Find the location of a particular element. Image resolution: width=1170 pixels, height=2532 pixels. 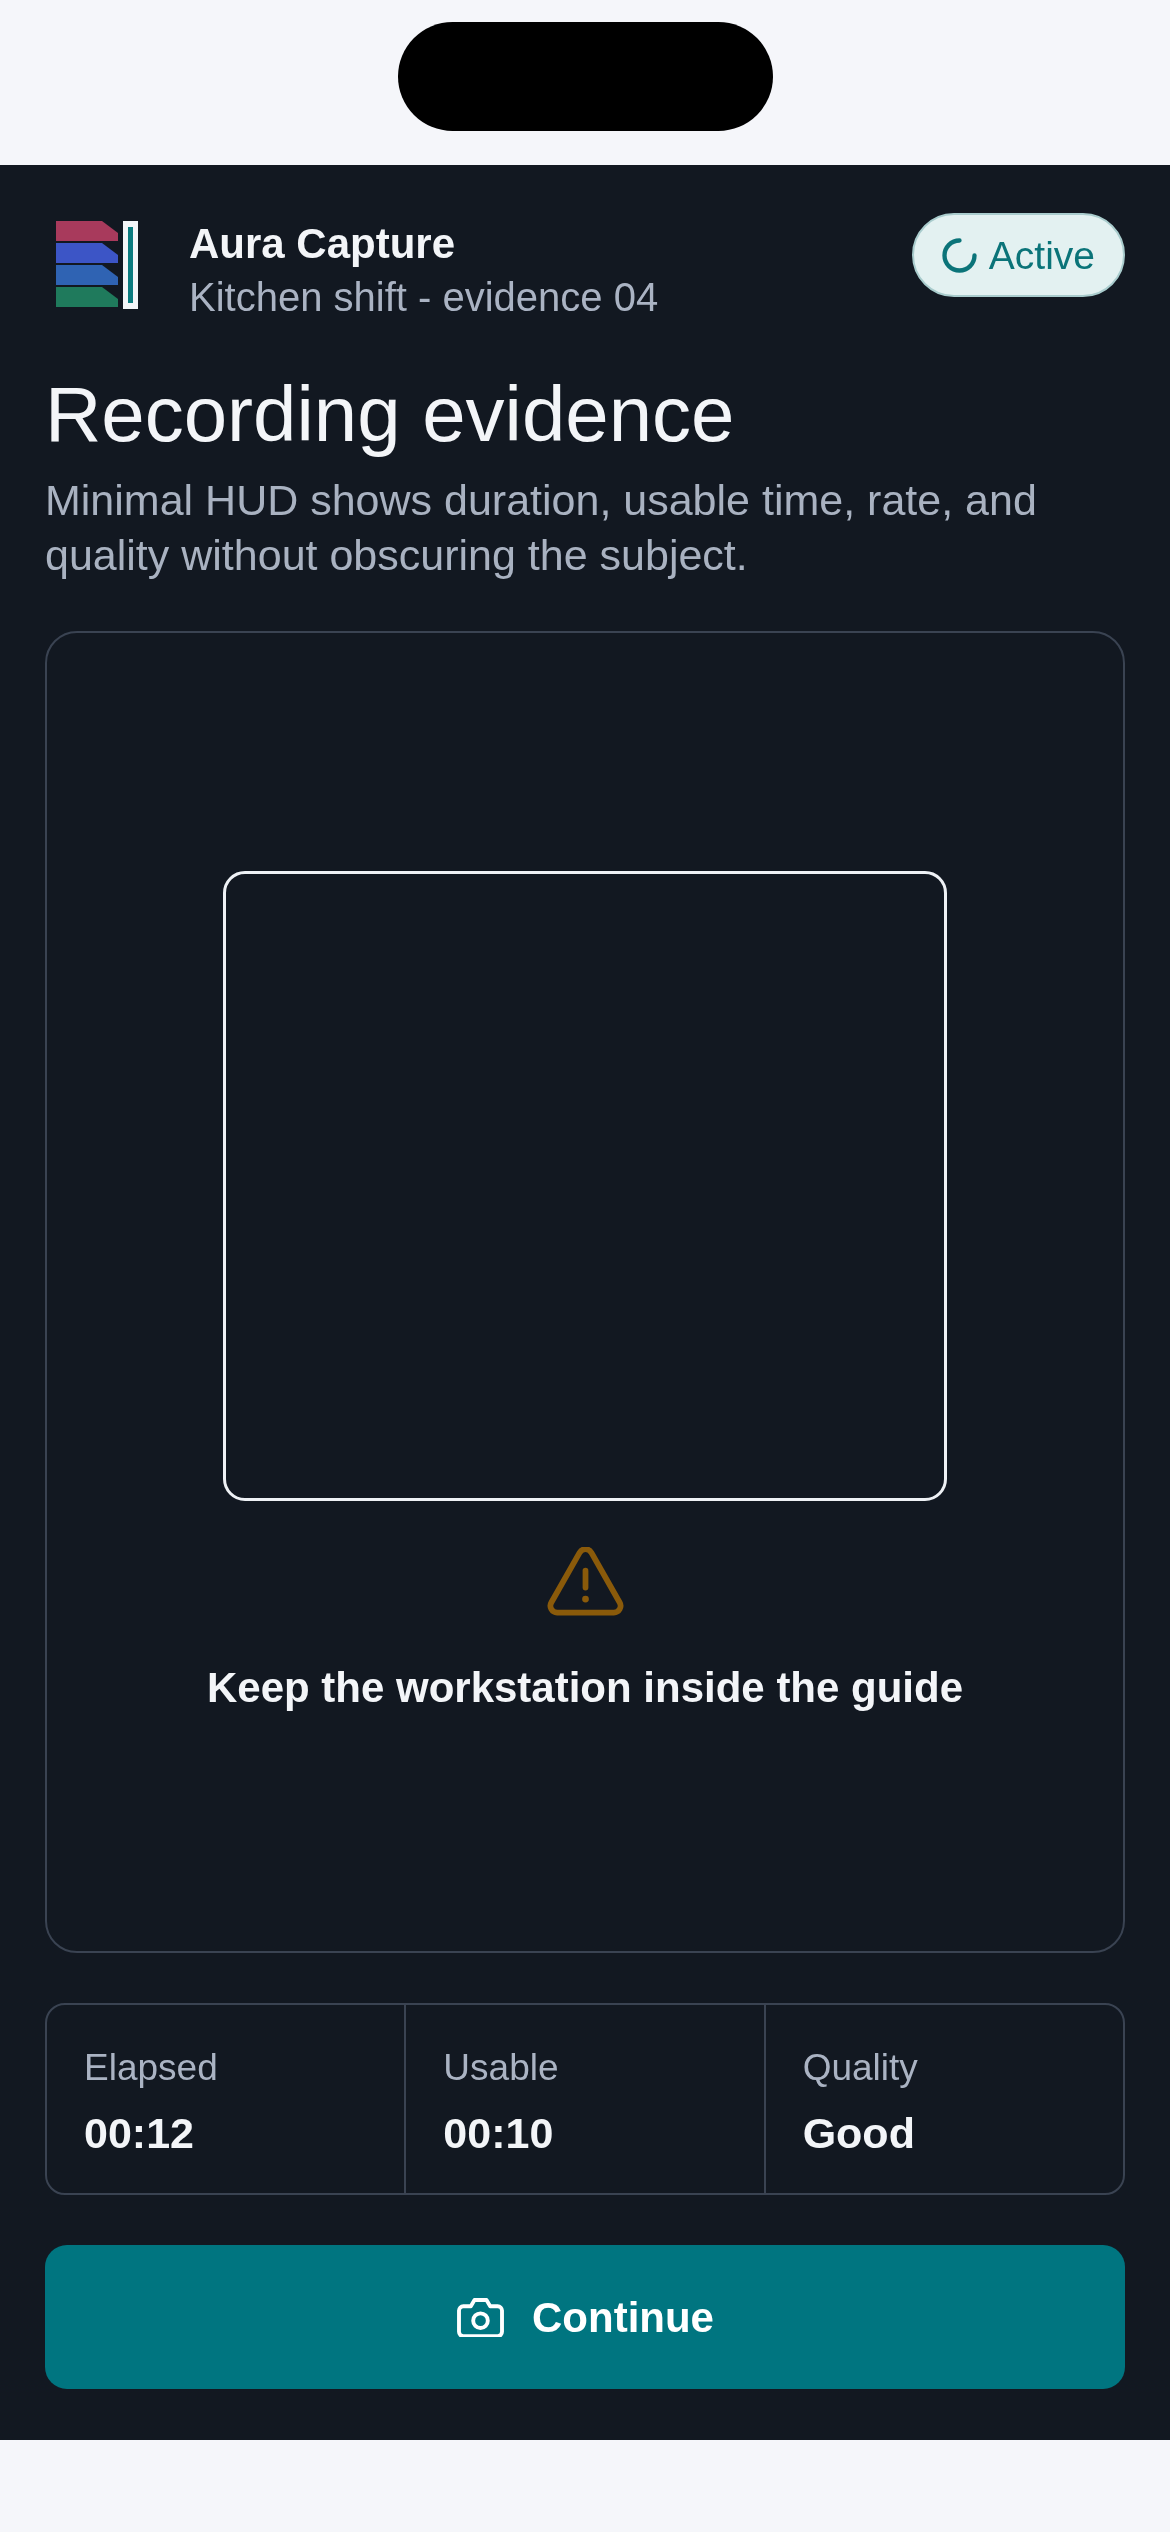

warning-icon is located at coordinates (585, 1581).